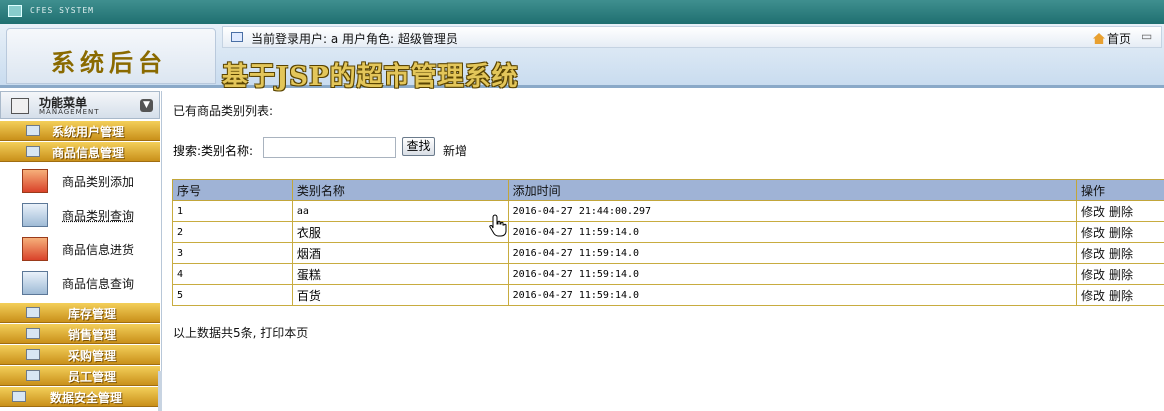  I want to click on sidebar-cat-label: 库存管理, so click(92, 313).